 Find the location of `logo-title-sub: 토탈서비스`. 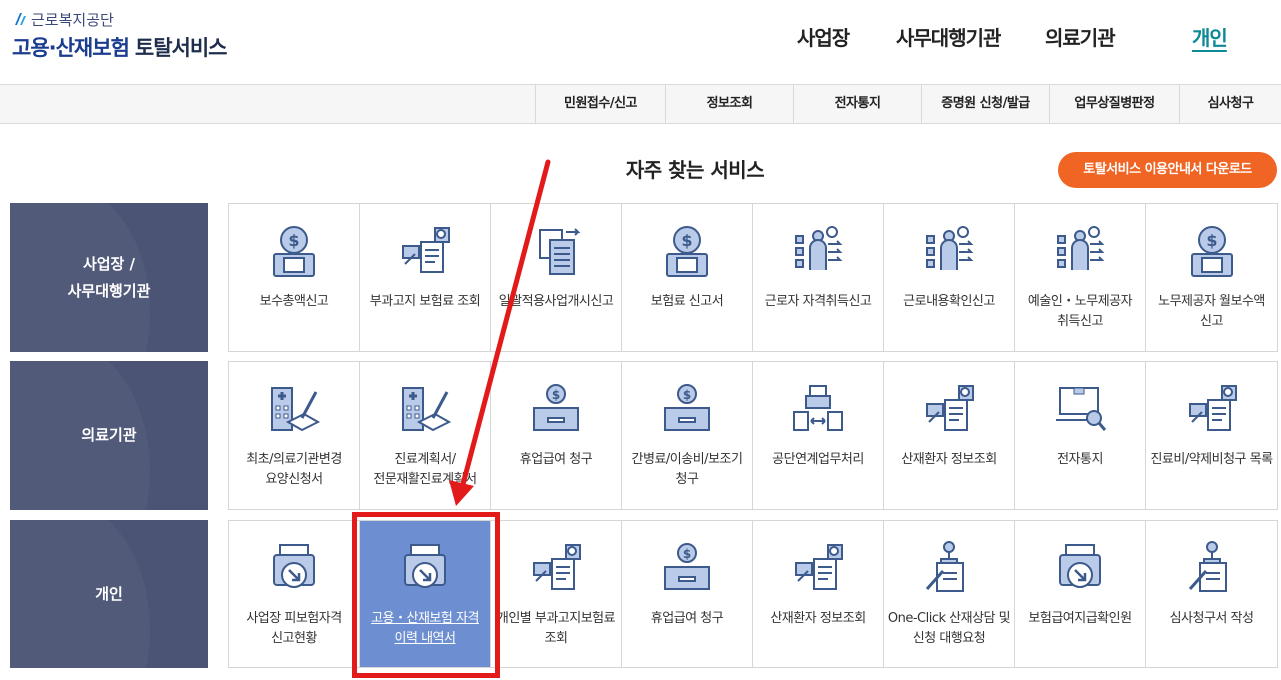

logo-title-sub: 토탈서비스 is located at coordinates (181, 48).